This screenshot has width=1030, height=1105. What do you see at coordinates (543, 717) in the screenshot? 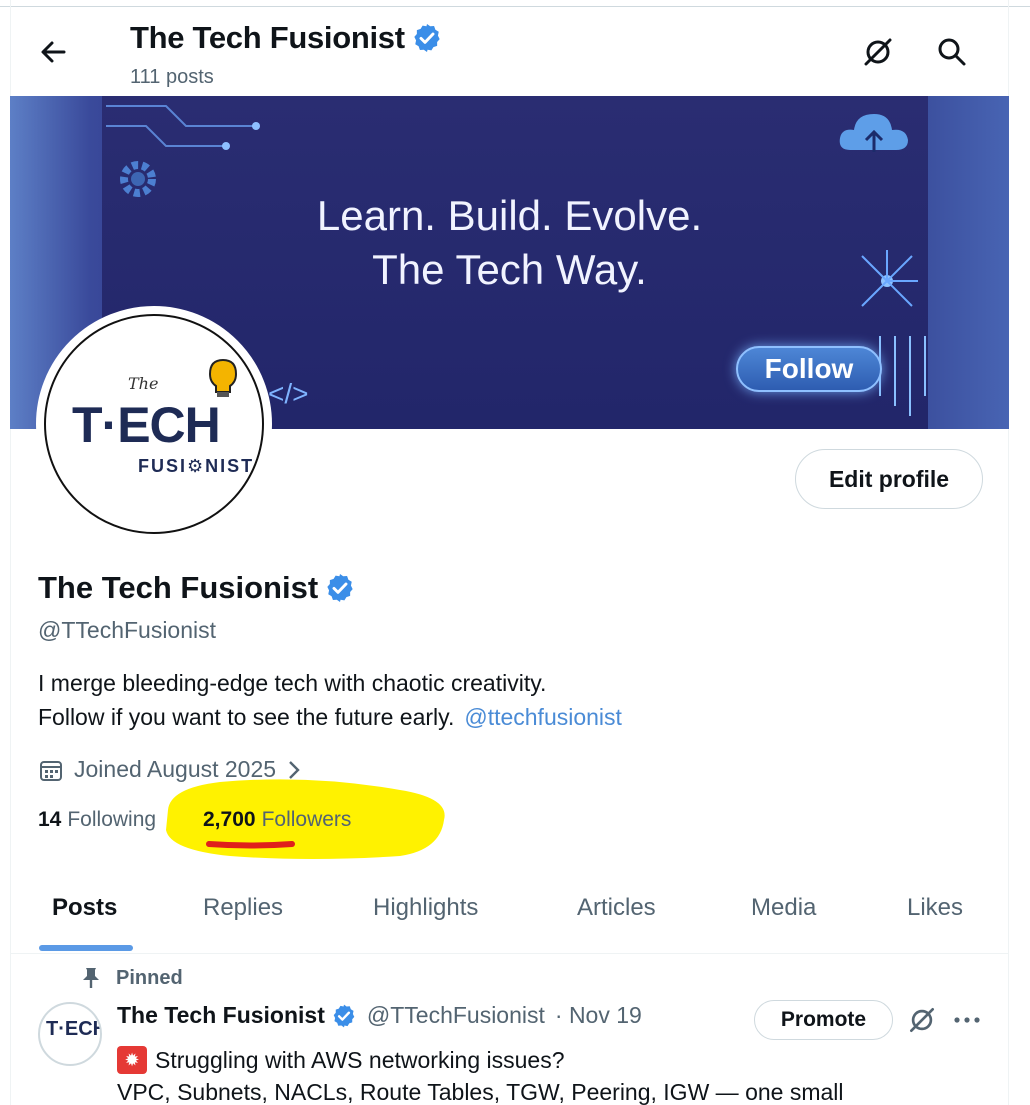
I see `bio-mention-link: @ttechfusionist` at bounding box center [543, 717].